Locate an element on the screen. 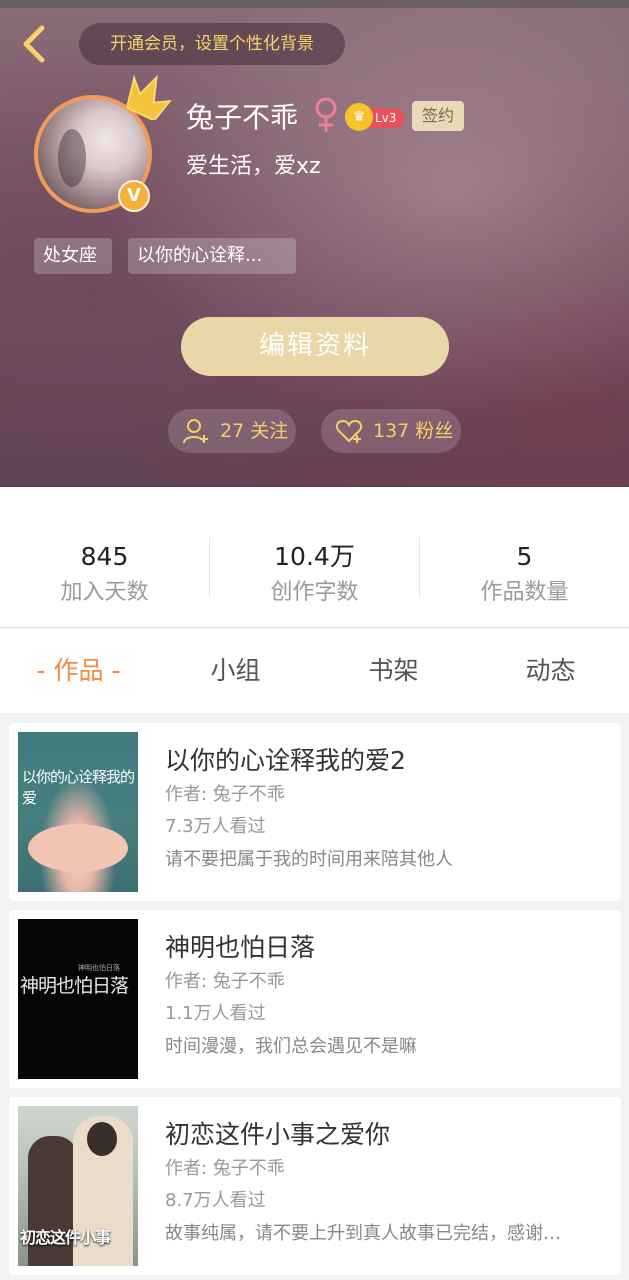 The height and width of the screenshot is (1280, 629). level-crown-icon: ♛ is located at coordinates (359, 117).